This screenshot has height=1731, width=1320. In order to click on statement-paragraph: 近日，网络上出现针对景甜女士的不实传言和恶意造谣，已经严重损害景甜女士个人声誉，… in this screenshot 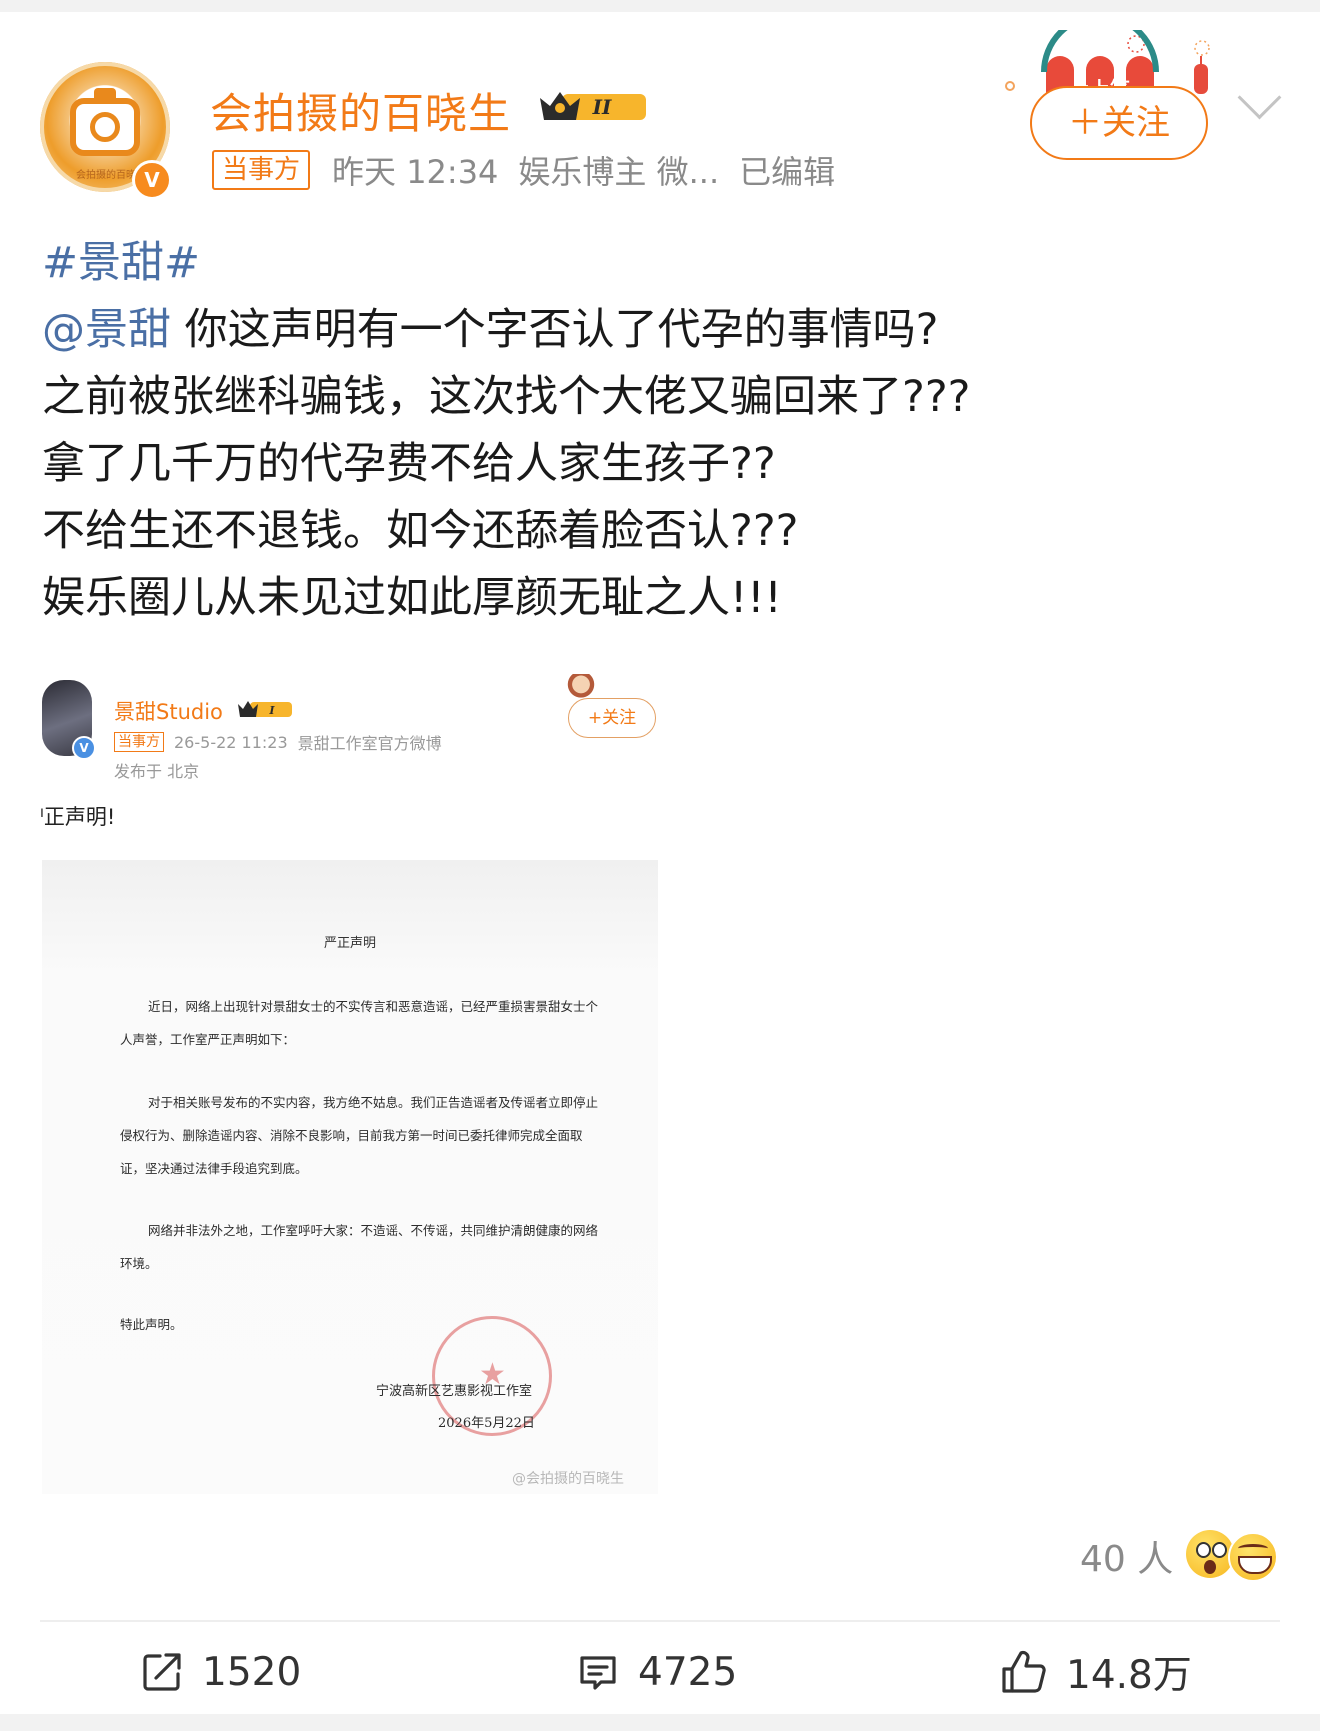, I will do `click(359, 1023)`.